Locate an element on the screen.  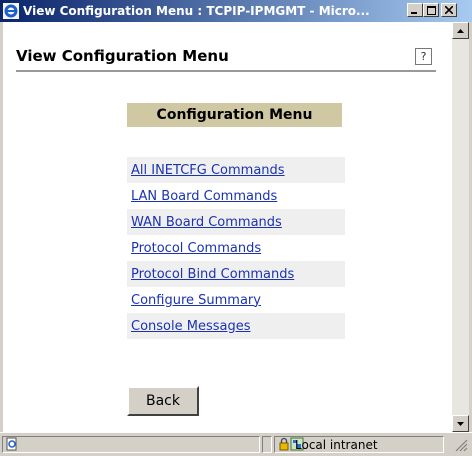
help-icon: ? is located at coordinates (423, 56).